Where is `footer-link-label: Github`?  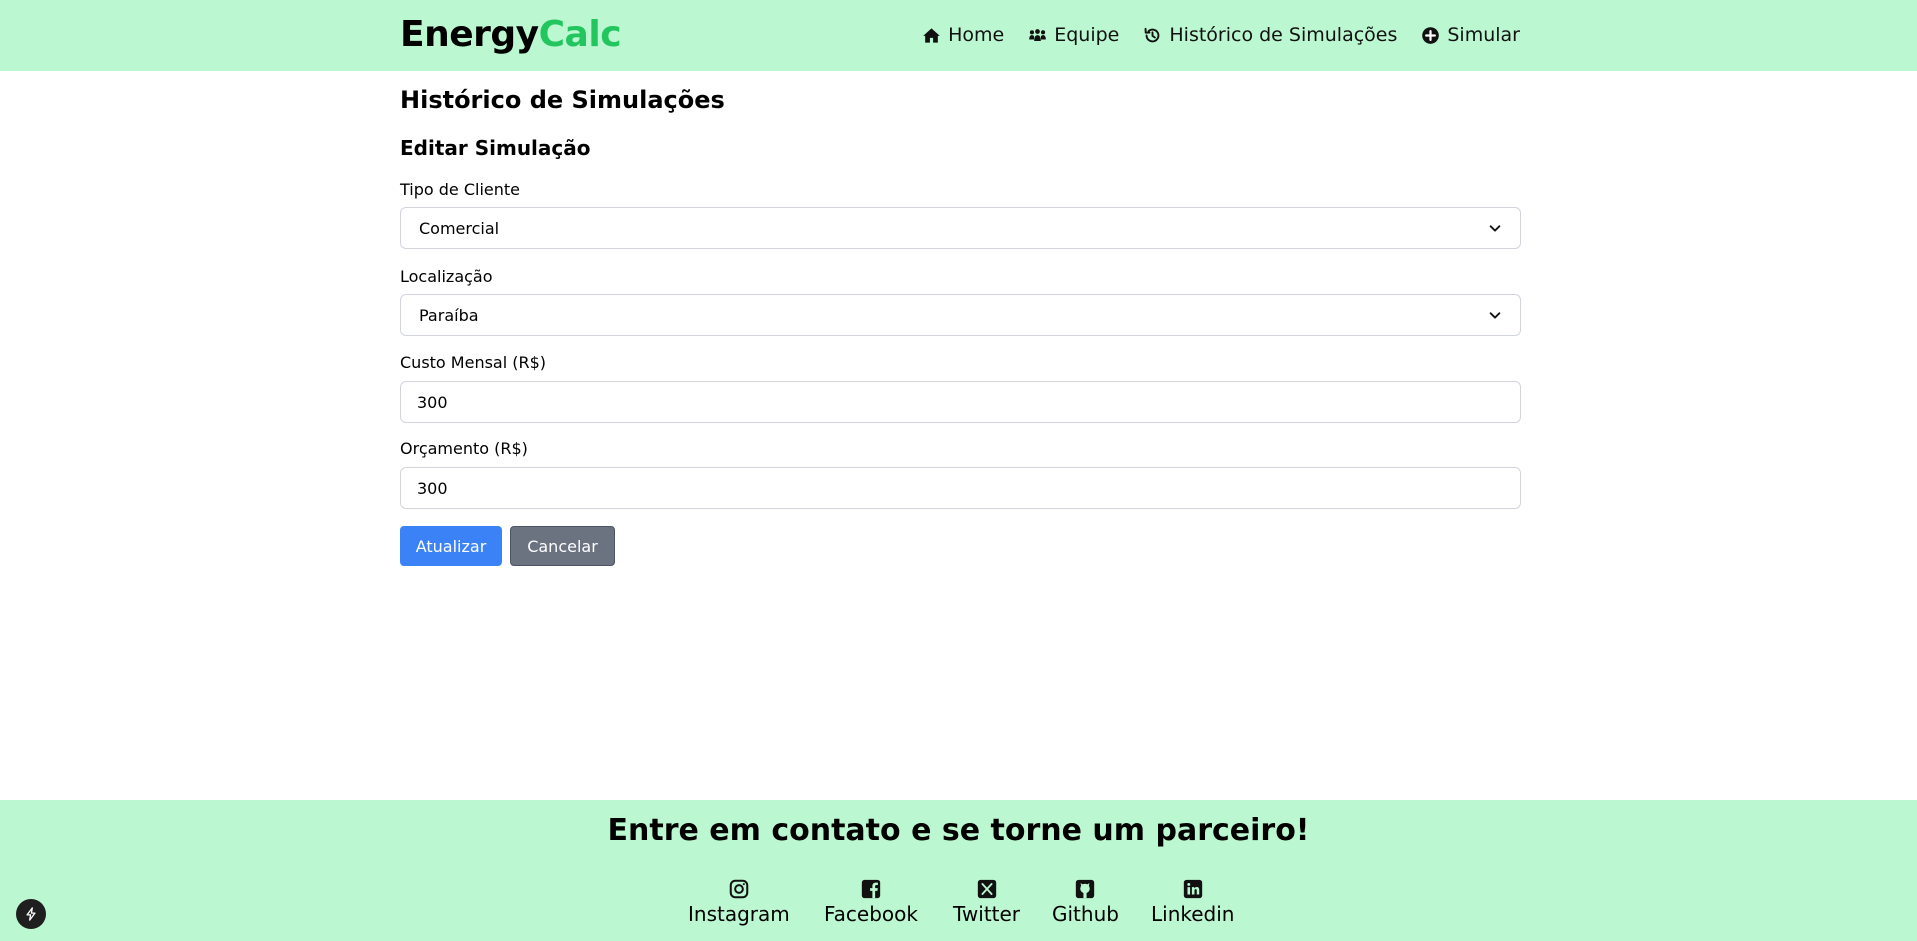
footer-link-label: Github is located at coordinates (1085, 914).